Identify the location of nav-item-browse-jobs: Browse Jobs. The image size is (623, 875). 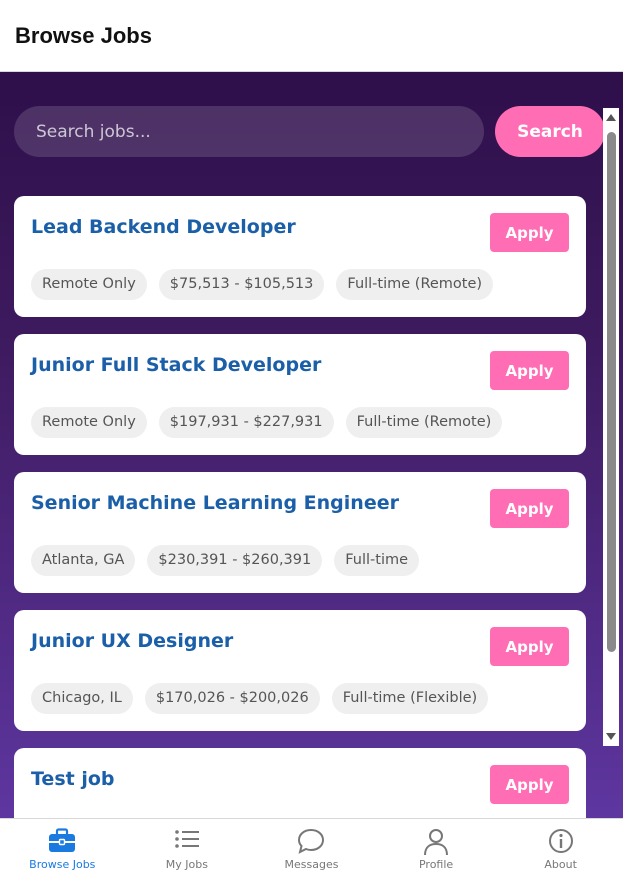
(62, 847).